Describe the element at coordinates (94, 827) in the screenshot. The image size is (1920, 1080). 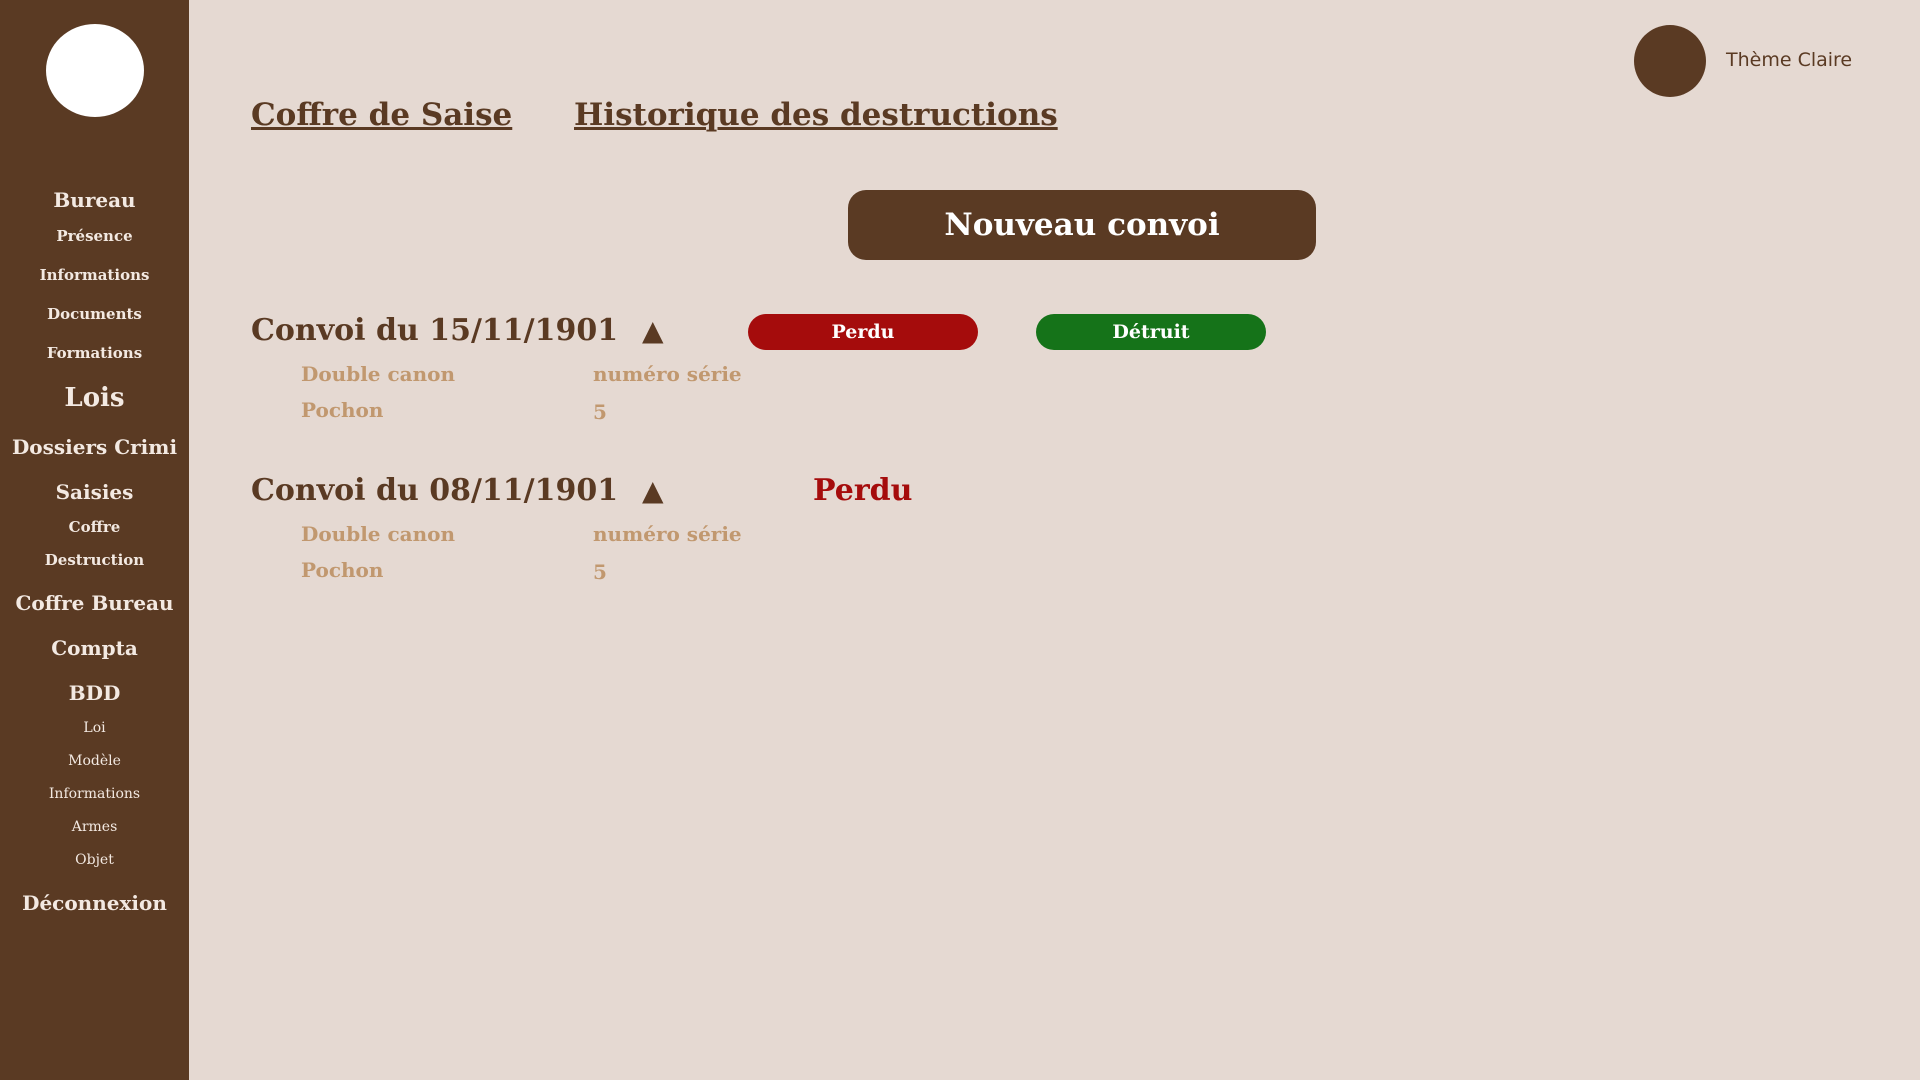
I see `nav-armes: Armes` at that location.